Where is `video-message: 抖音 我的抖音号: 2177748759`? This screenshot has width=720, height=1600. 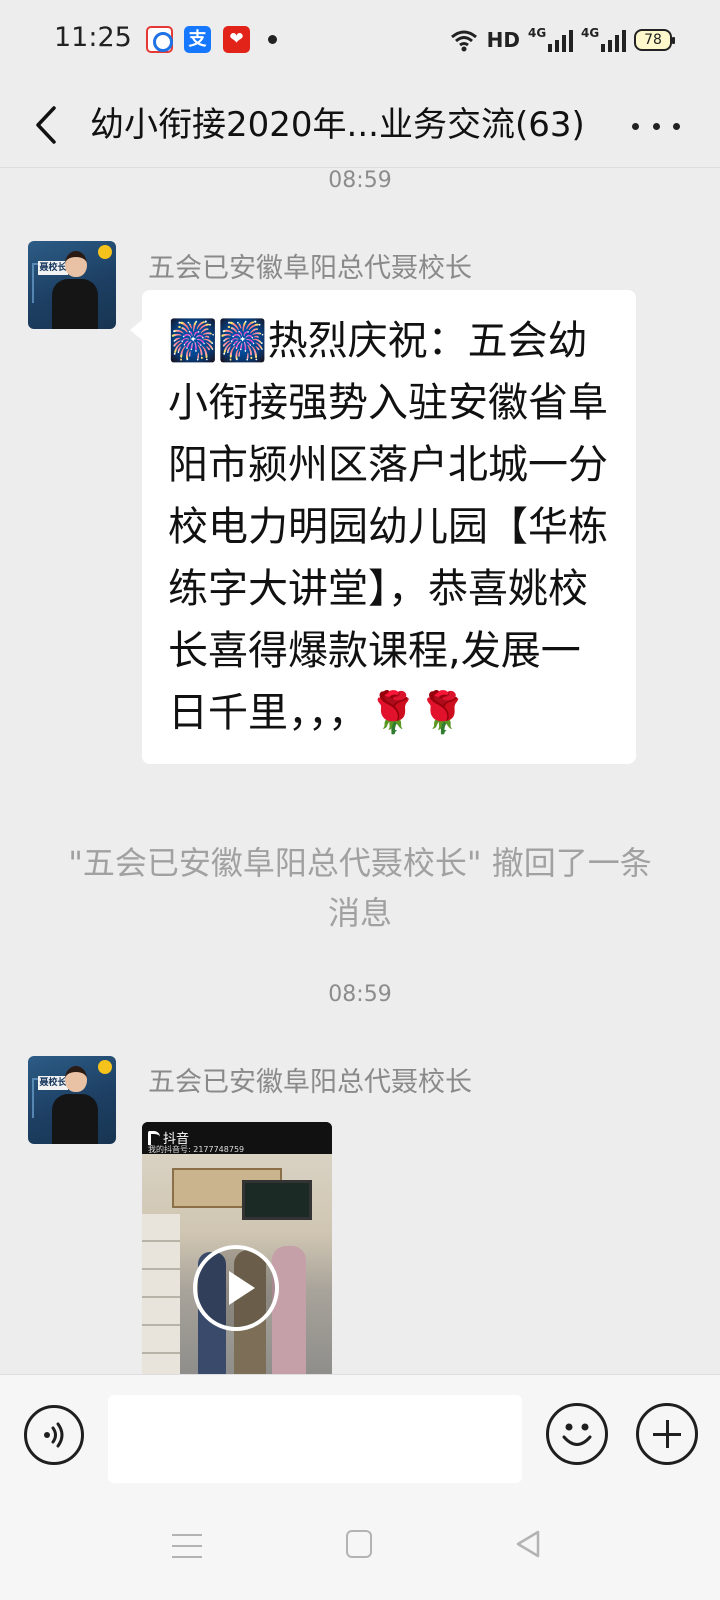 video-message: 抖音 我的抖音号: 2177748759 is located at coordinates (237, 1248).